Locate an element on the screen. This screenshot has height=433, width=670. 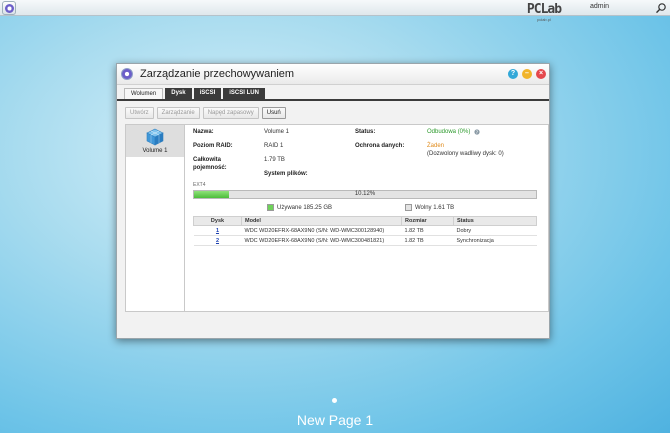
hot-spare-button: Napęd zapasowy is located at coordinates (230, 113).